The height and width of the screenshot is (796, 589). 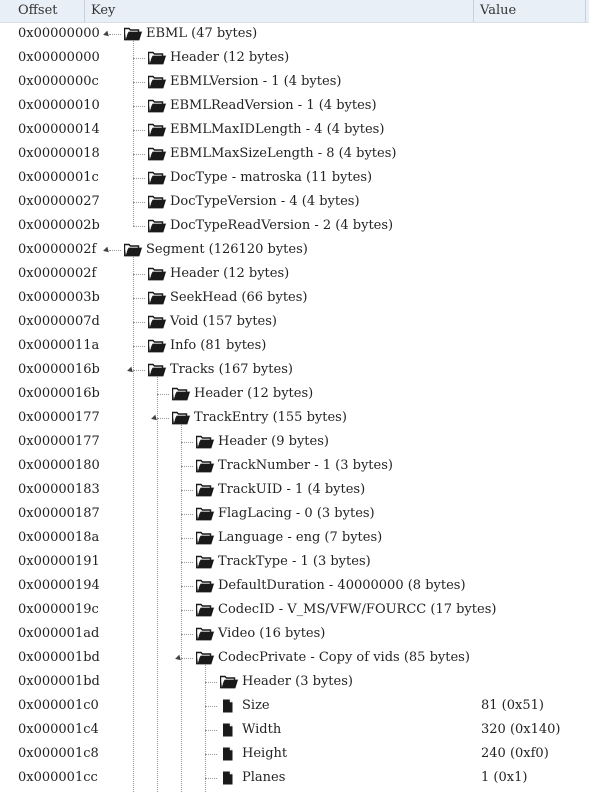 What do you see at coordinates (294, 778) in the screenshot?
I see `tree-row: 0x000001cc Planes 1 (0x1)` at bounding box center [294, 778].